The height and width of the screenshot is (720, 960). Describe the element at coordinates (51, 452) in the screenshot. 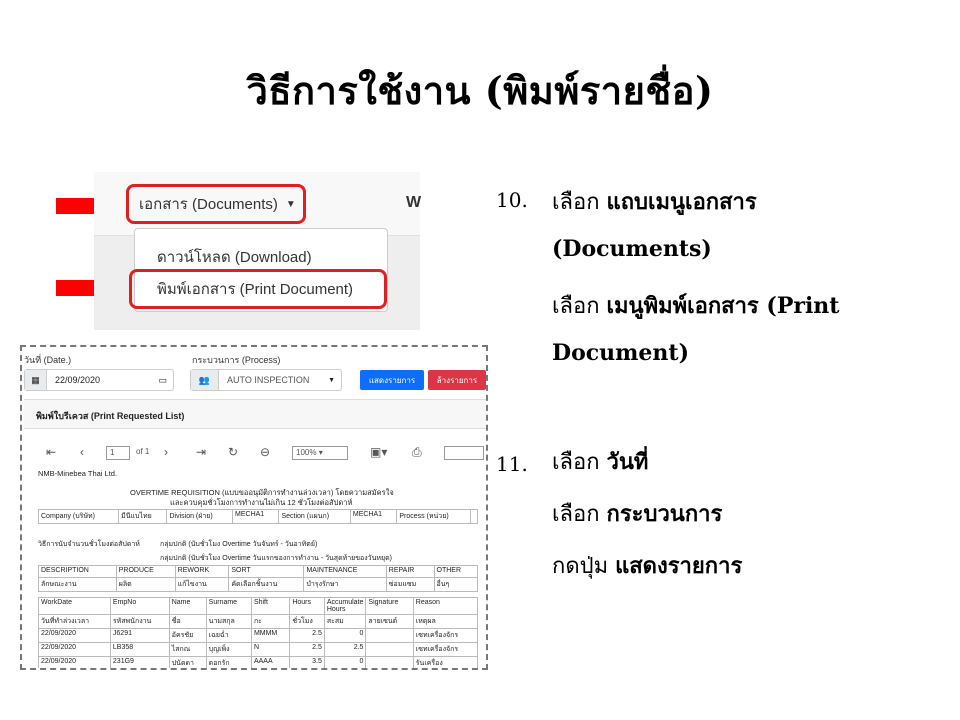

I see `first-page-icon: ⇤` at that location.